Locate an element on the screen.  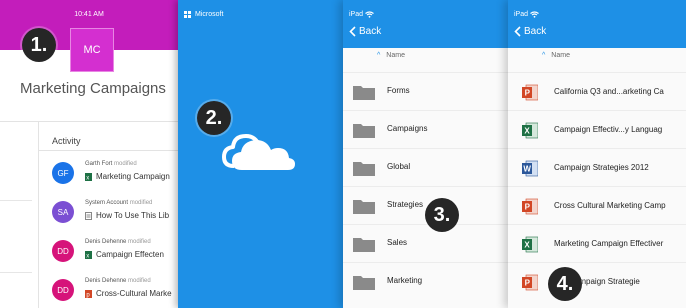
file-row: P ting Campaign Strategie is located at coordinates (597, 281).